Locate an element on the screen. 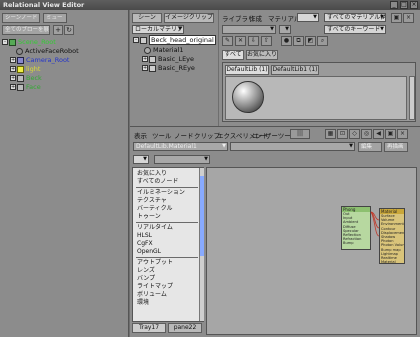 The image size is (420, 337). preset-list-item: イルミネーション is located at coordinates (161, 193).